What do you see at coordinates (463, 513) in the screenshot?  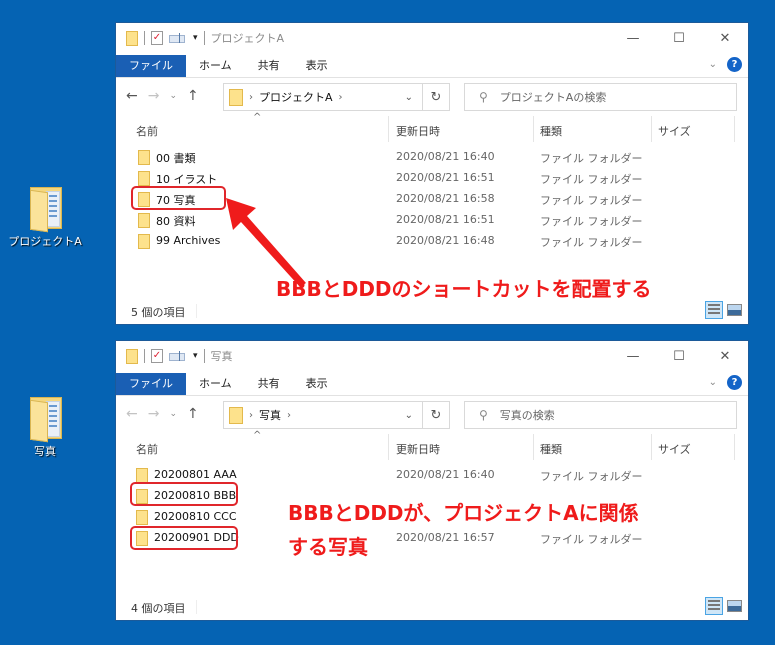 I see `annotation-text: BBBとDDDが、プロジェクトAに関係` at bounding box center [463, 513].